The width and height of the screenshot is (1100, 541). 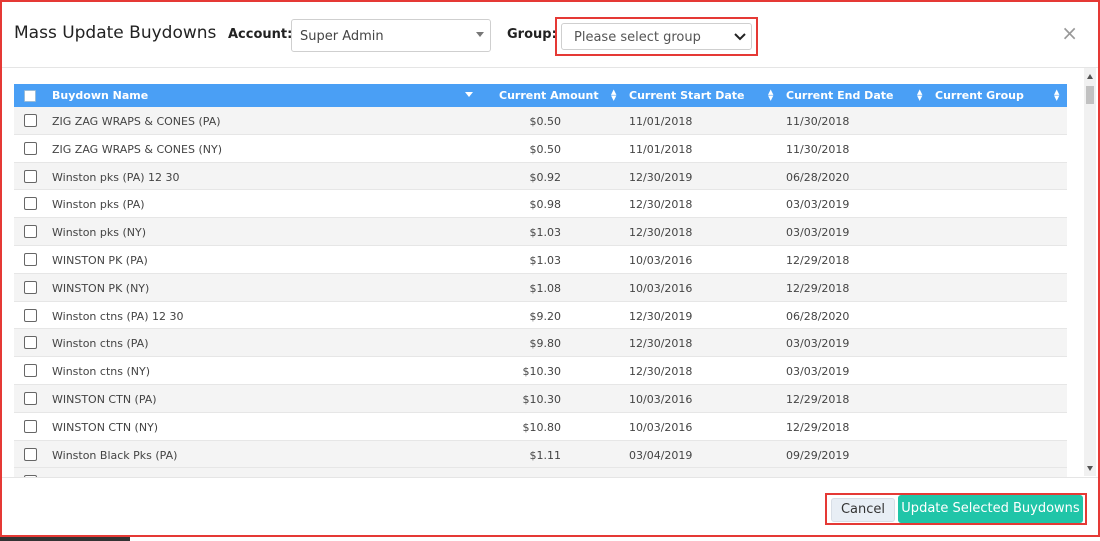 I want to click on buydown-name-cell: ZIG ZAG WRAPS & CONES (NY), so click(x=137, y=149).